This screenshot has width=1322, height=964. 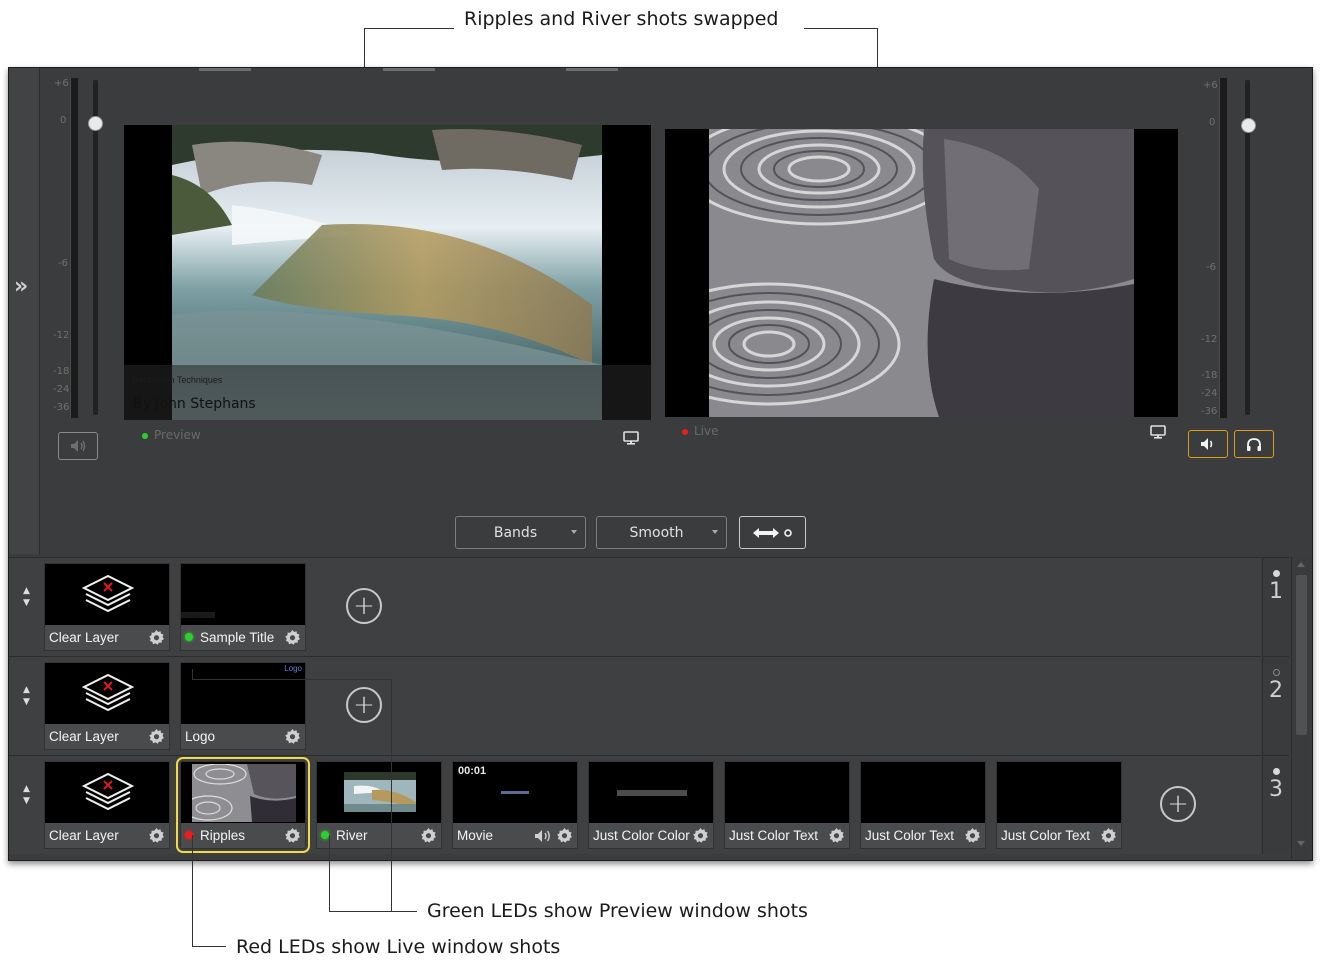 I want to click on shot-river: River, so click(x=379, y=805).